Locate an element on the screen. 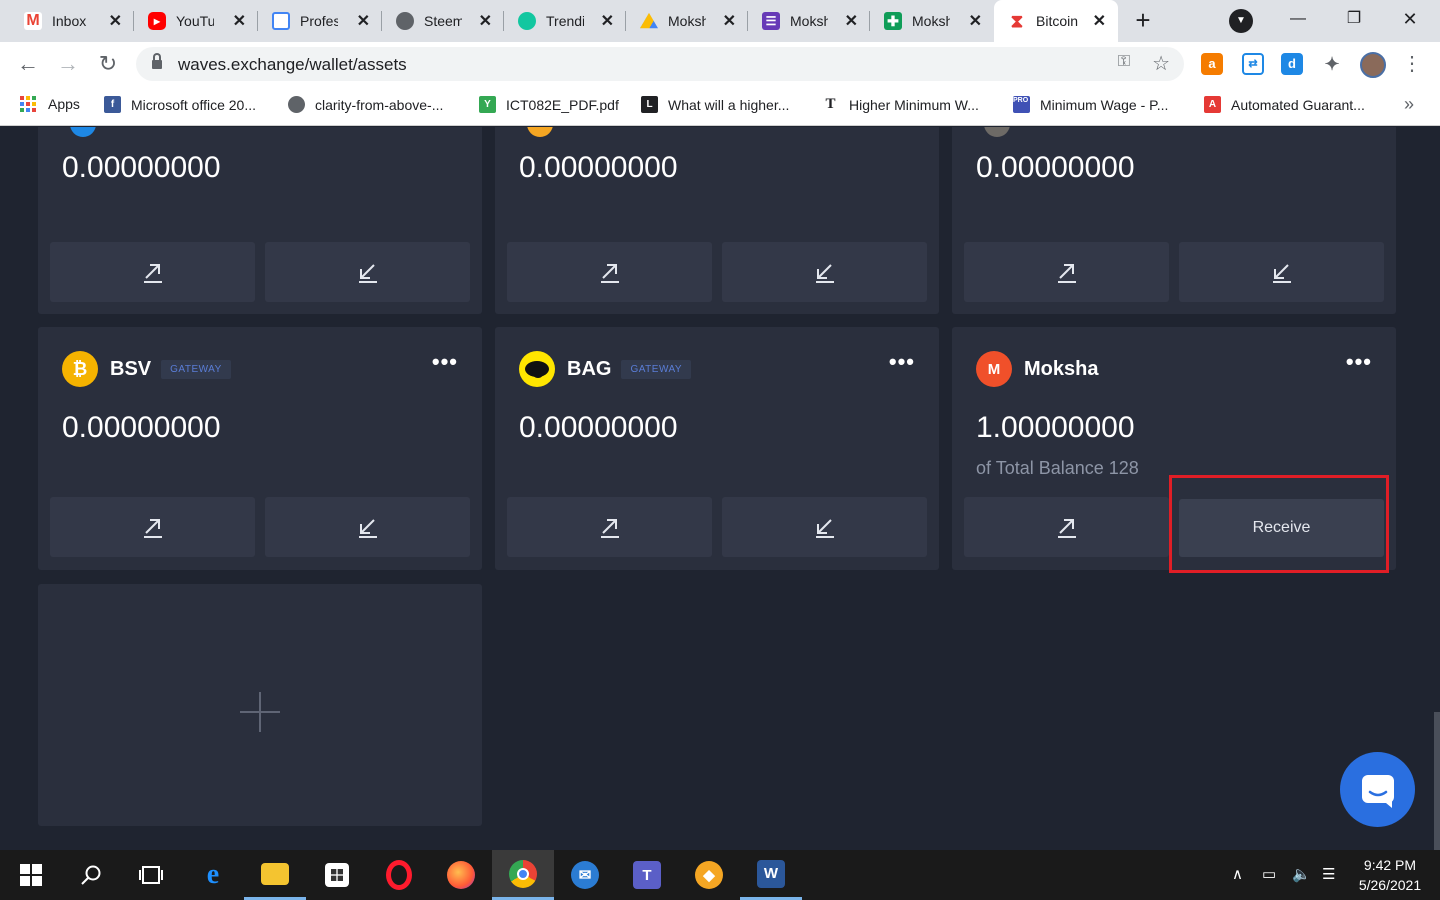  sheets-icon: ✚ is located at coordinates (893, 21).